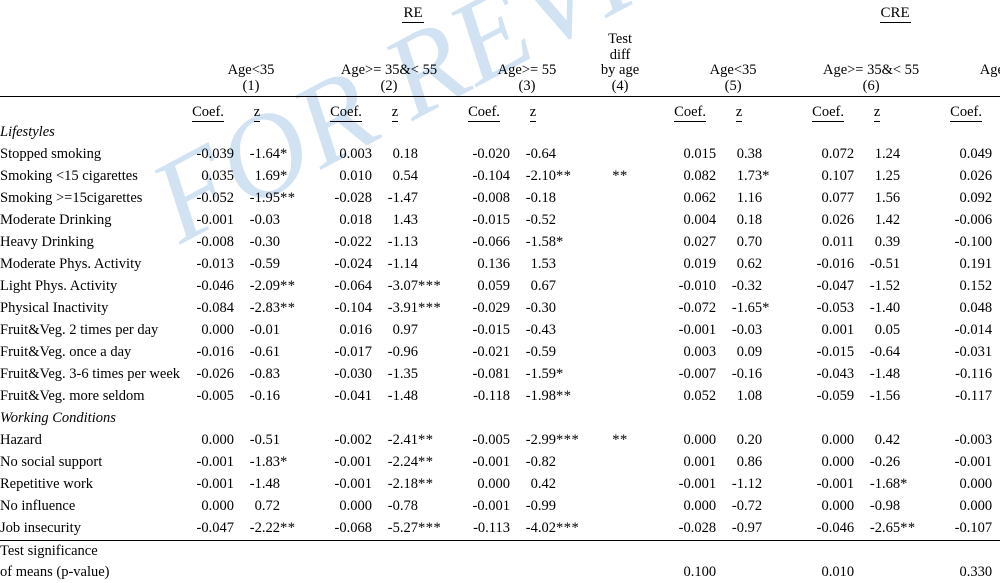 Image resolution: width=1000 pixels, height=583 pixels. I want to click on cell-c7: -0.031, so click(973, 352).